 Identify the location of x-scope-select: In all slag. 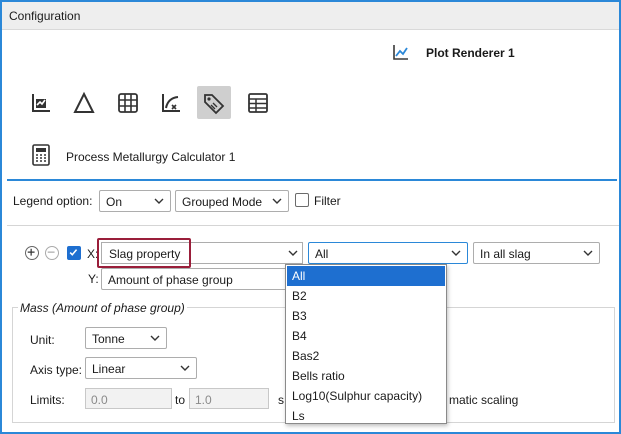
(536, 253).